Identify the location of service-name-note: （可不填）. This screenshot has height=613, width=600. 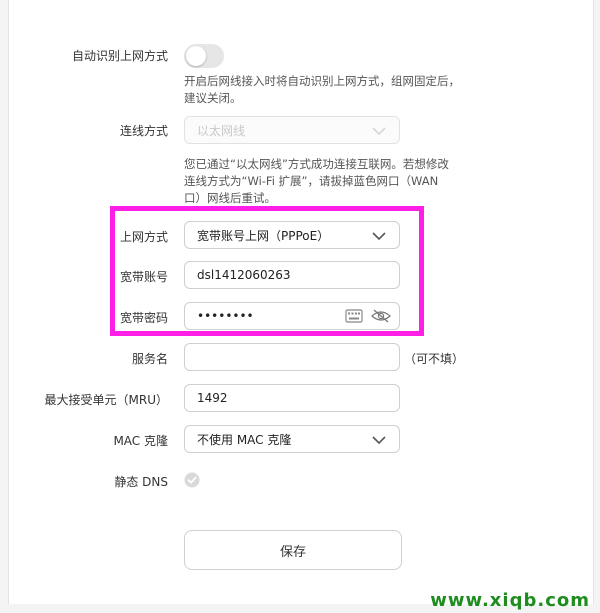
(434, 359).